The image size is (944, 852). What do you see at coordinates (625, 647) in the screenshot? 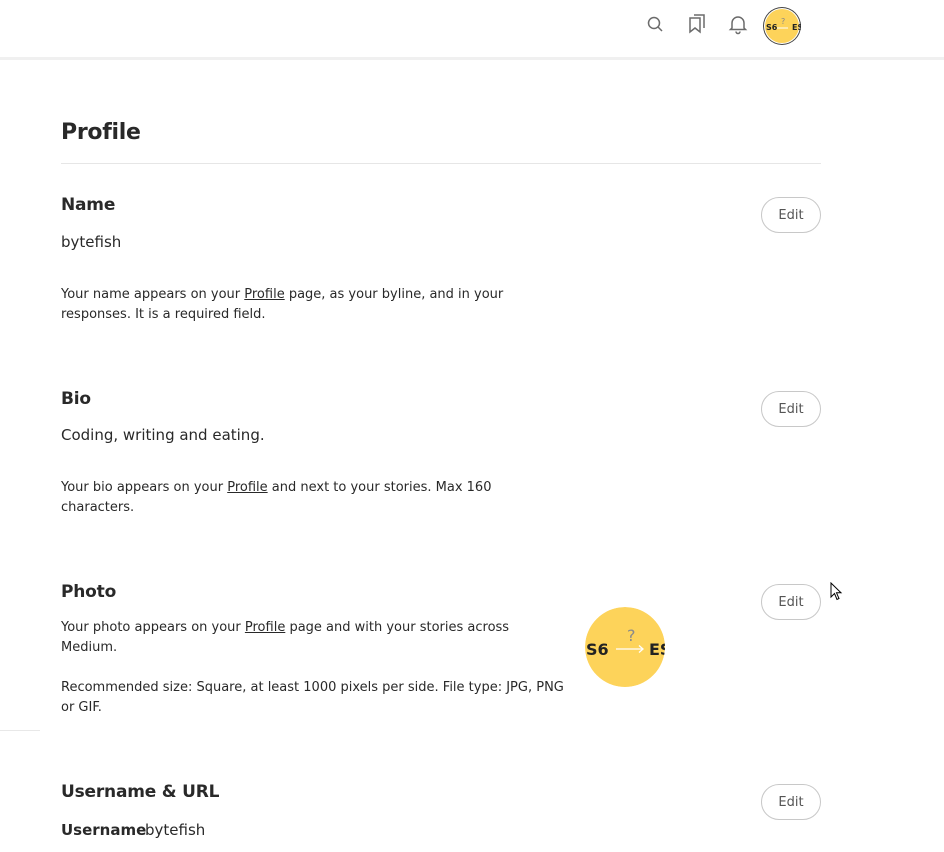
I see `profile-photo: S6 ES ?` at bounding box center [625, 647].